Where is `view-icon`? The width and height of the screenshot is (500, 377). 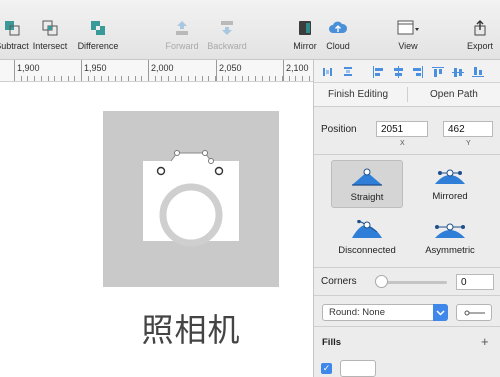 view-icon is located at coordinates (408, 27).